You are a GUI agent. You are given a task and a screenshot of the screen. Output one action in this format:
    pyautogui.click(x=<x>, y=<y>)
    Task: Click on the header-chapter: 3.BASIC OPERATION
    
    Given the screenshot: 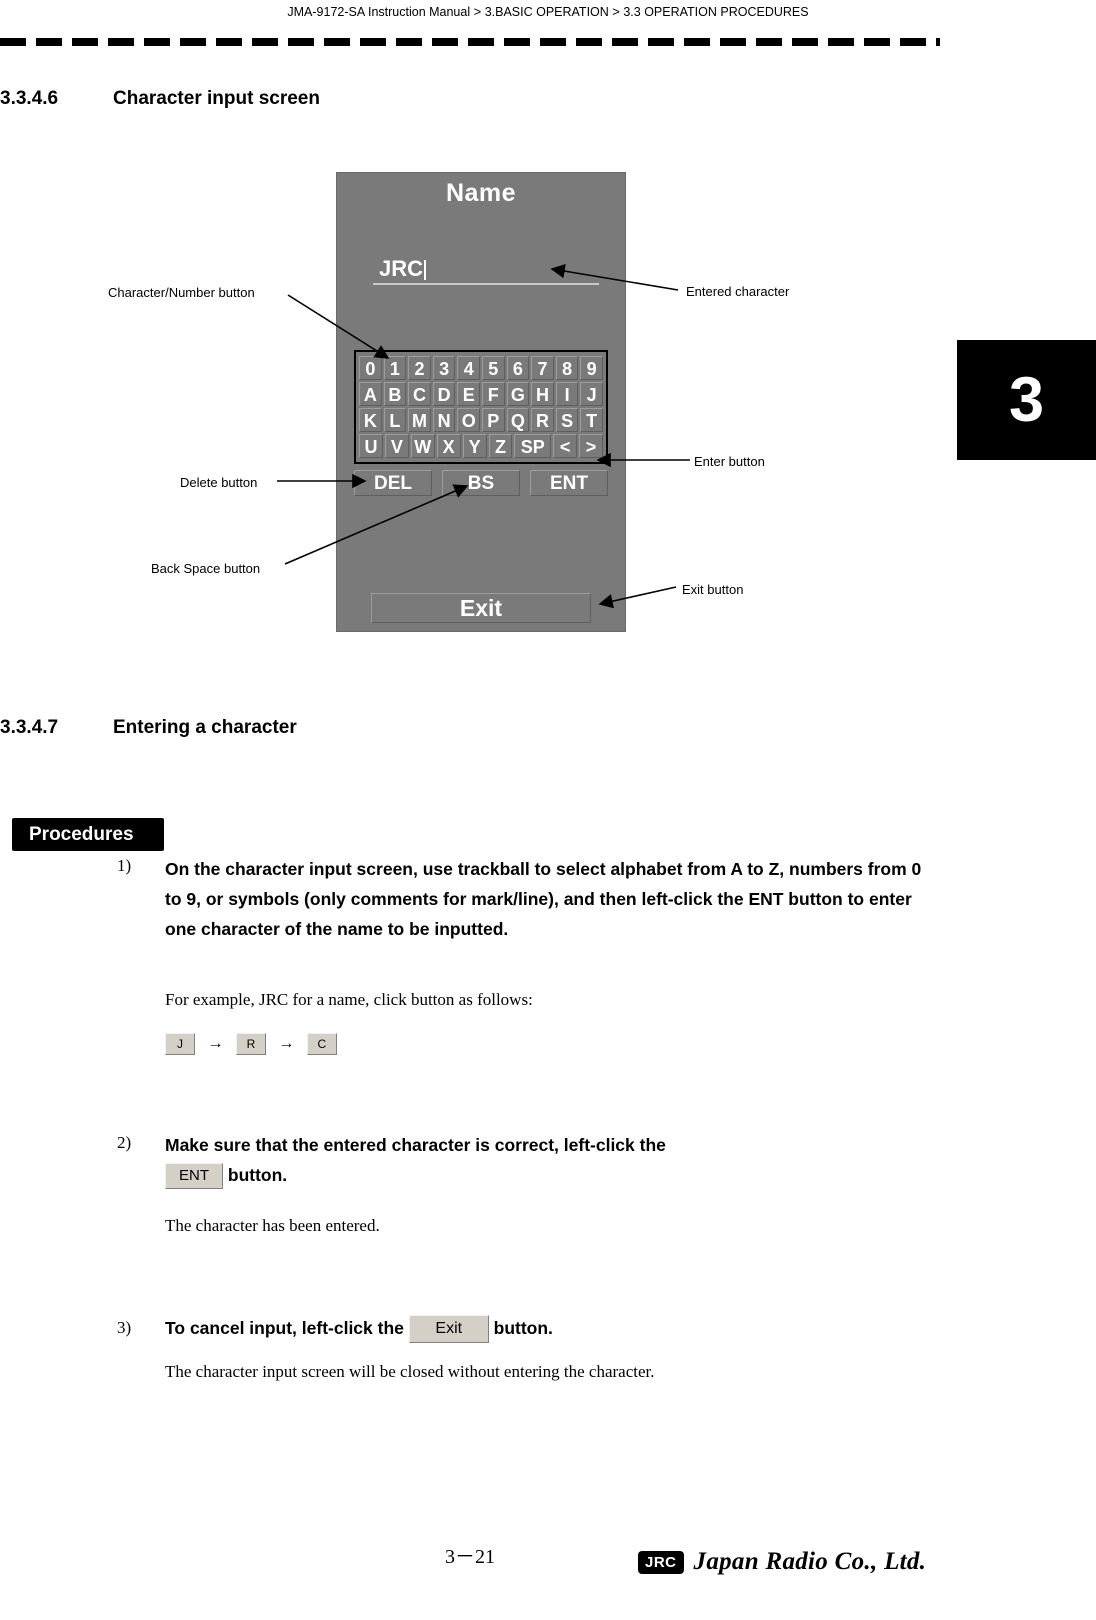 What is the action you would take?
    pyautogui.click(x=546, y=12)
    